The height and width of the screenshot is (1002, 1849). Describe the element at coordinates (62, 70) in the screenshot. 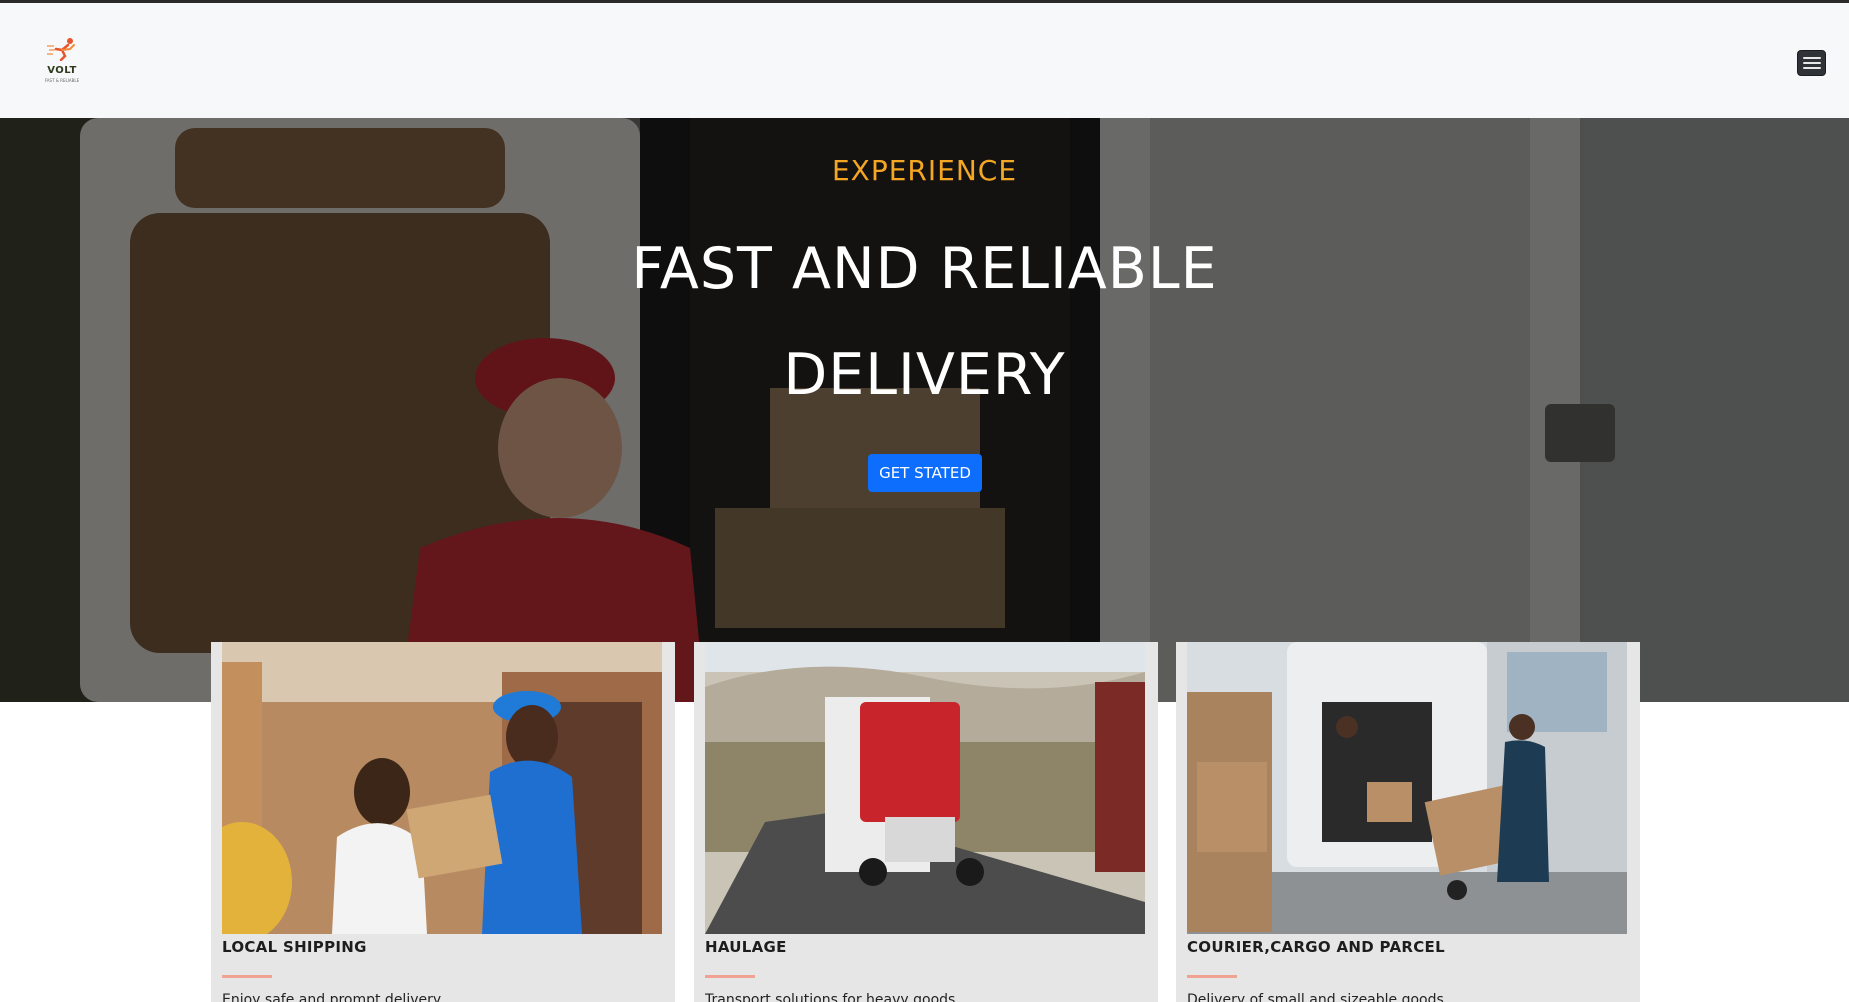

I see `logo-brand: VOLT` at that location.